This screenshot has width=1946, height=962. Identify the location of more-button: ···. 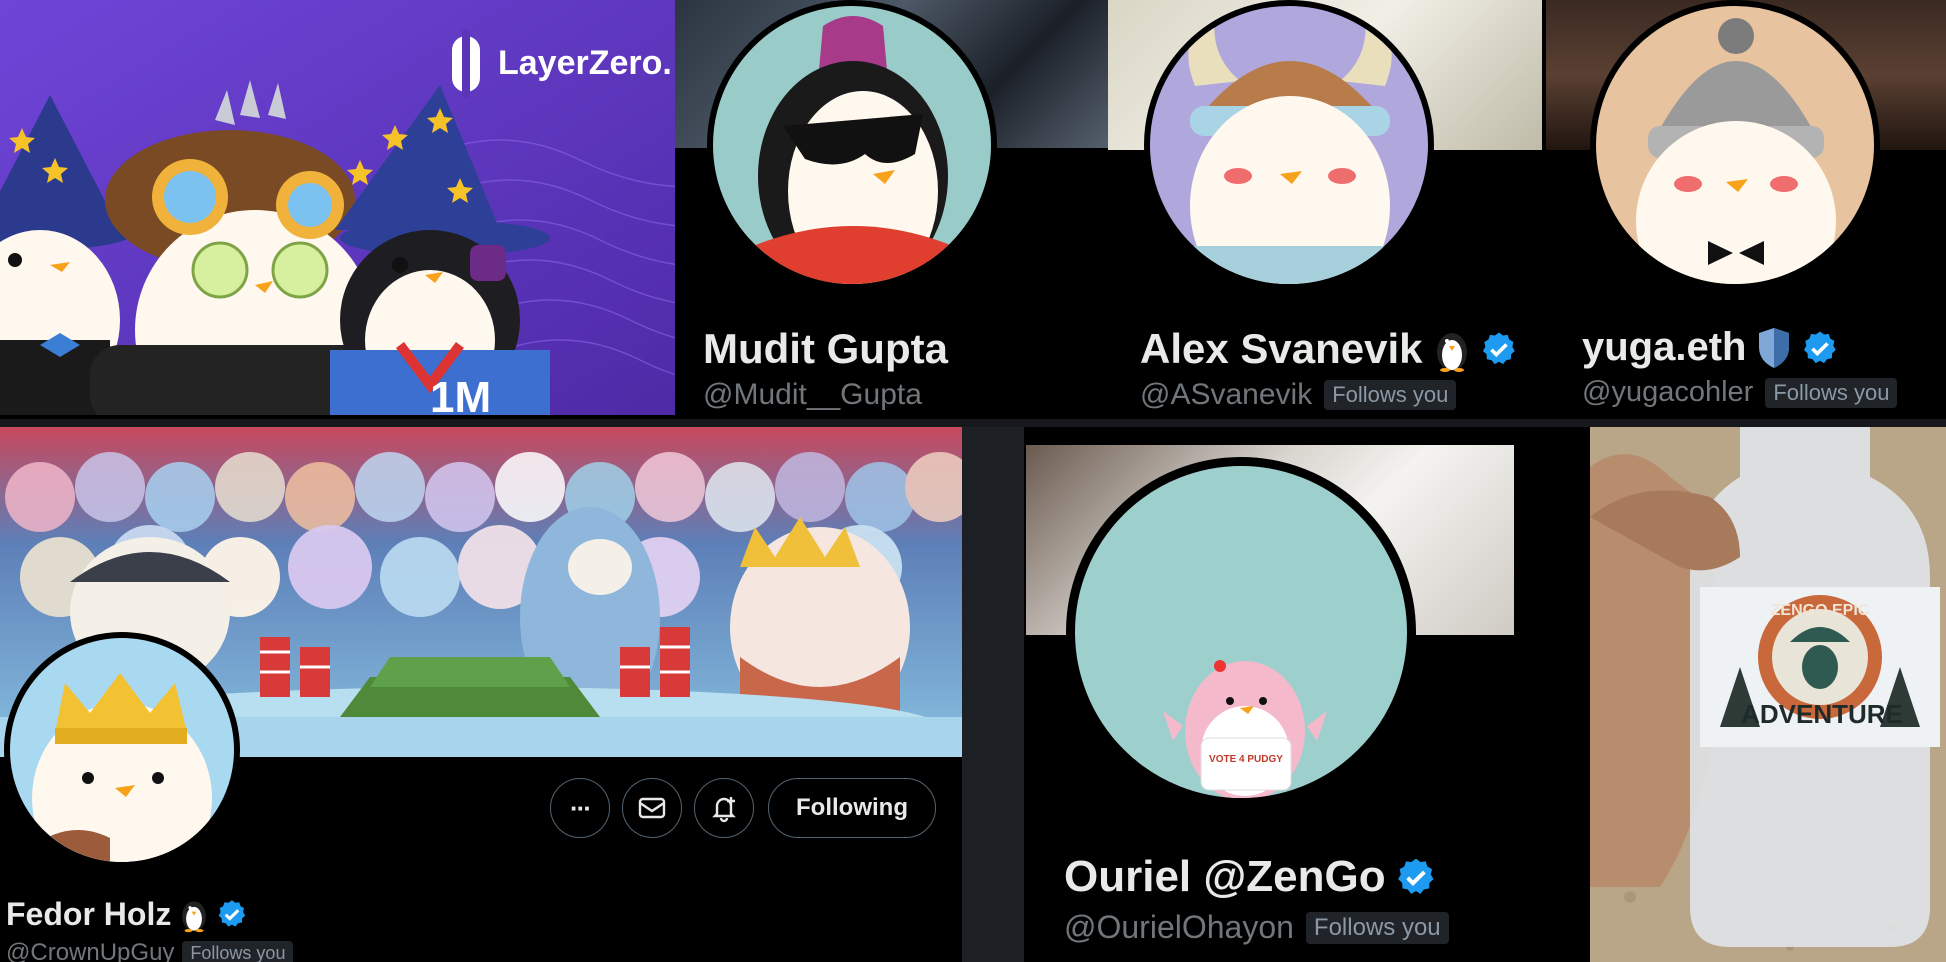
(580, 808).